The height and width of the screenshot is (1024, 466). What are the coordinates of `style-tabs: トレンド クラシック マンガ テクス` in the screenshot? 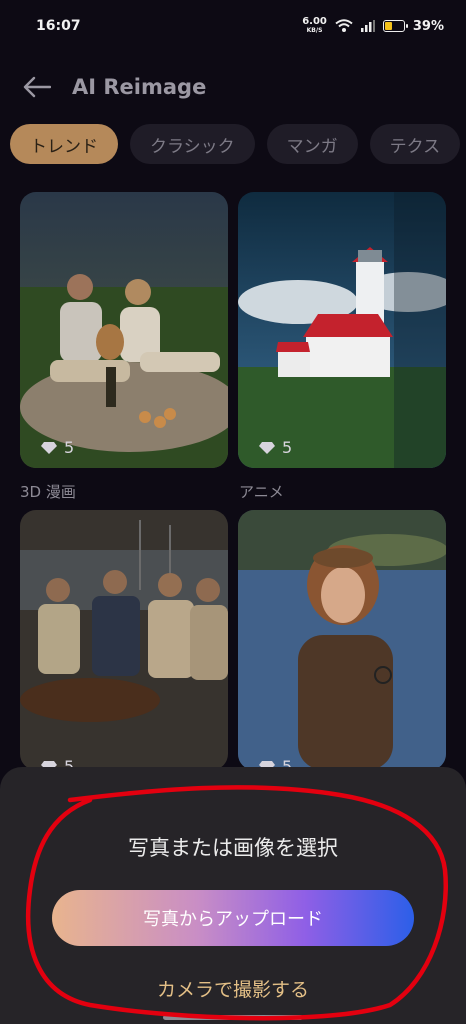 It's located at (238, 145).